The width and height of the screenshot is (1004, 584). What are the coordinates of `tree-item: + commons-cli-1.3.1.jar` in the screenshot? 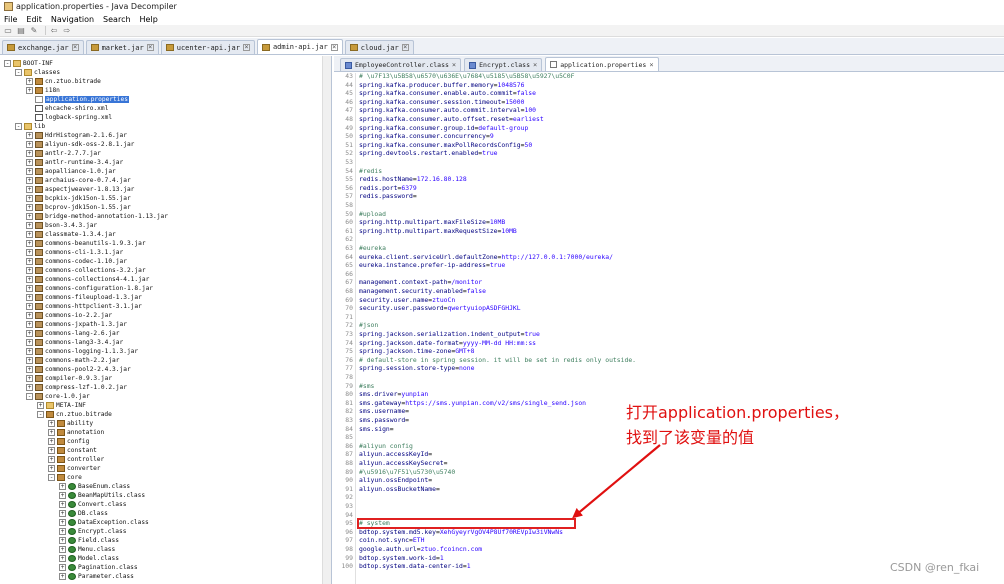 It's located at (74, 252).